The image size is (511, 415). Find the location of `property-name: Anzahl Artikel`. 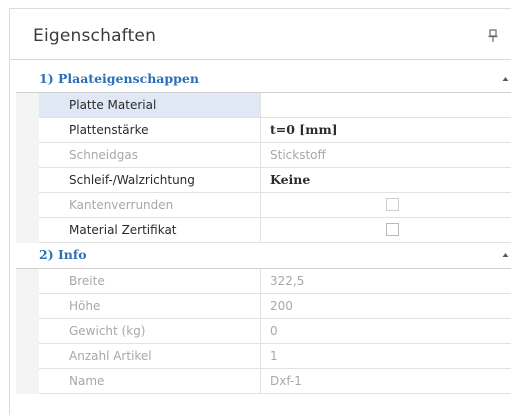

property-name: Anzahl Artikel is located at coordinates (110, 356).